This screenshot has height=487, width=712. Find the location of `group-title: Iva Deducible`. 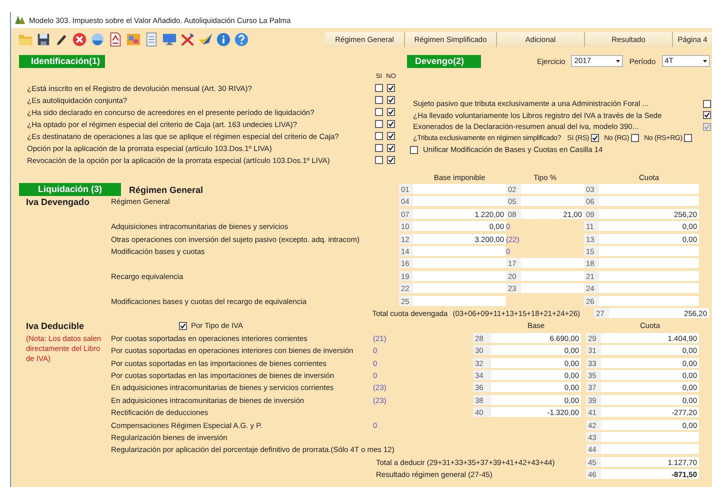

group-title: Iva Deducible is located at coordinates (55, 325).